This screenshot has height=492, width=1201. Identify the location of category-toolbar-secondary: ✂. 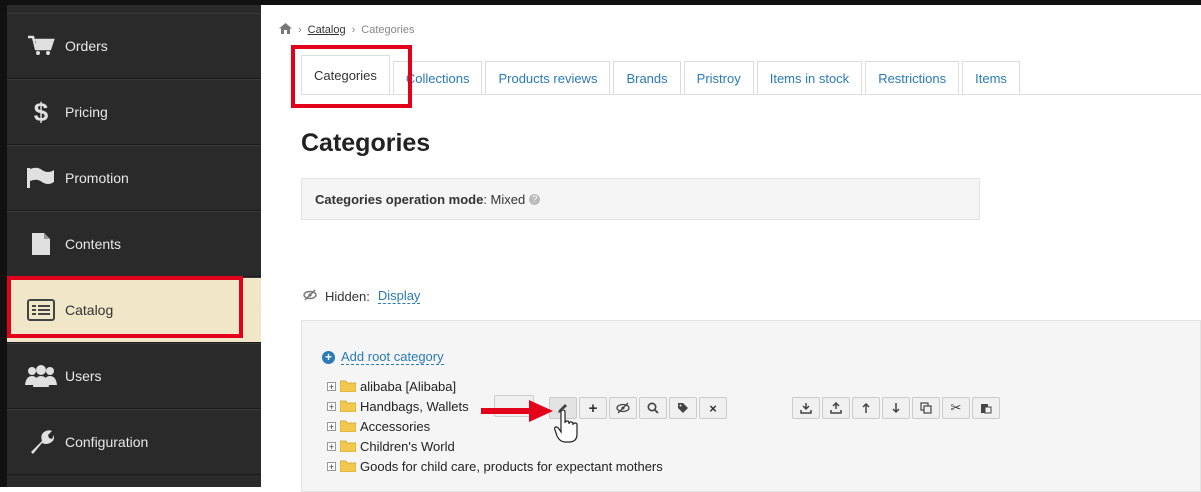
(897, 409).